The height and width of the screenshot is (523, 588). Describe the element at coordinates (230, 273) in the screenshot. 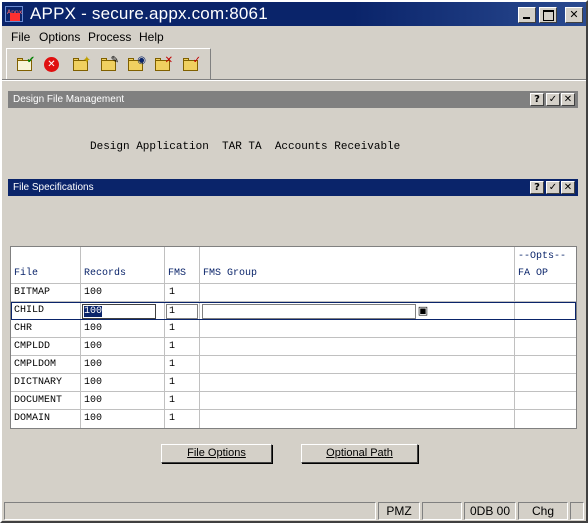

I see `col-header-fms-group: FMS Group` at that location.